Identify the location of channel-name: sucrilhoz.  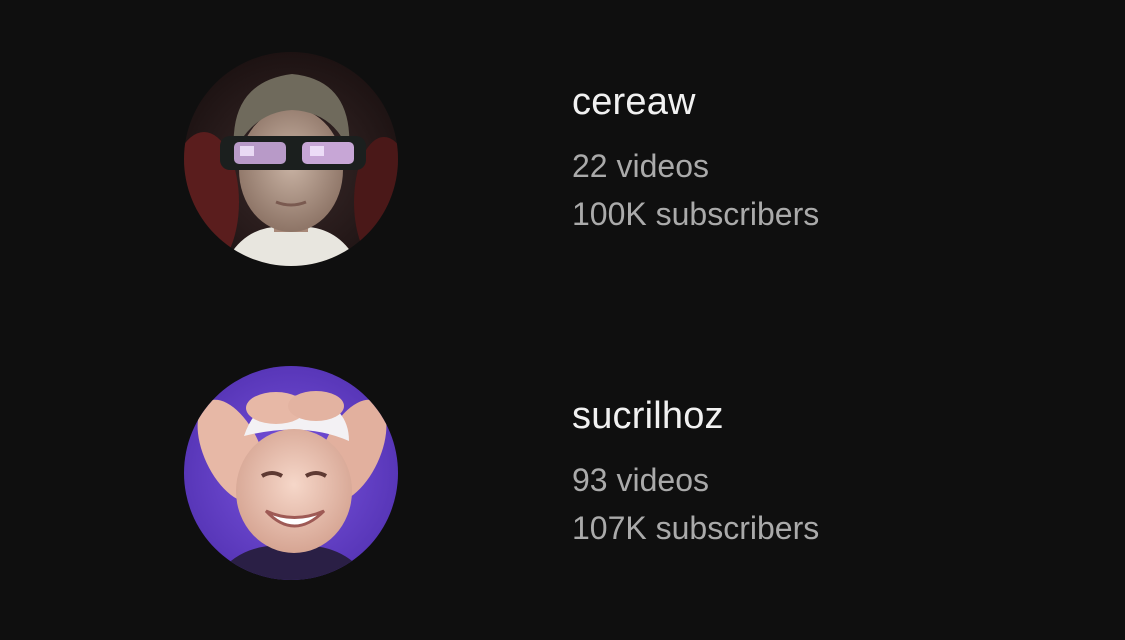
(695, 416).